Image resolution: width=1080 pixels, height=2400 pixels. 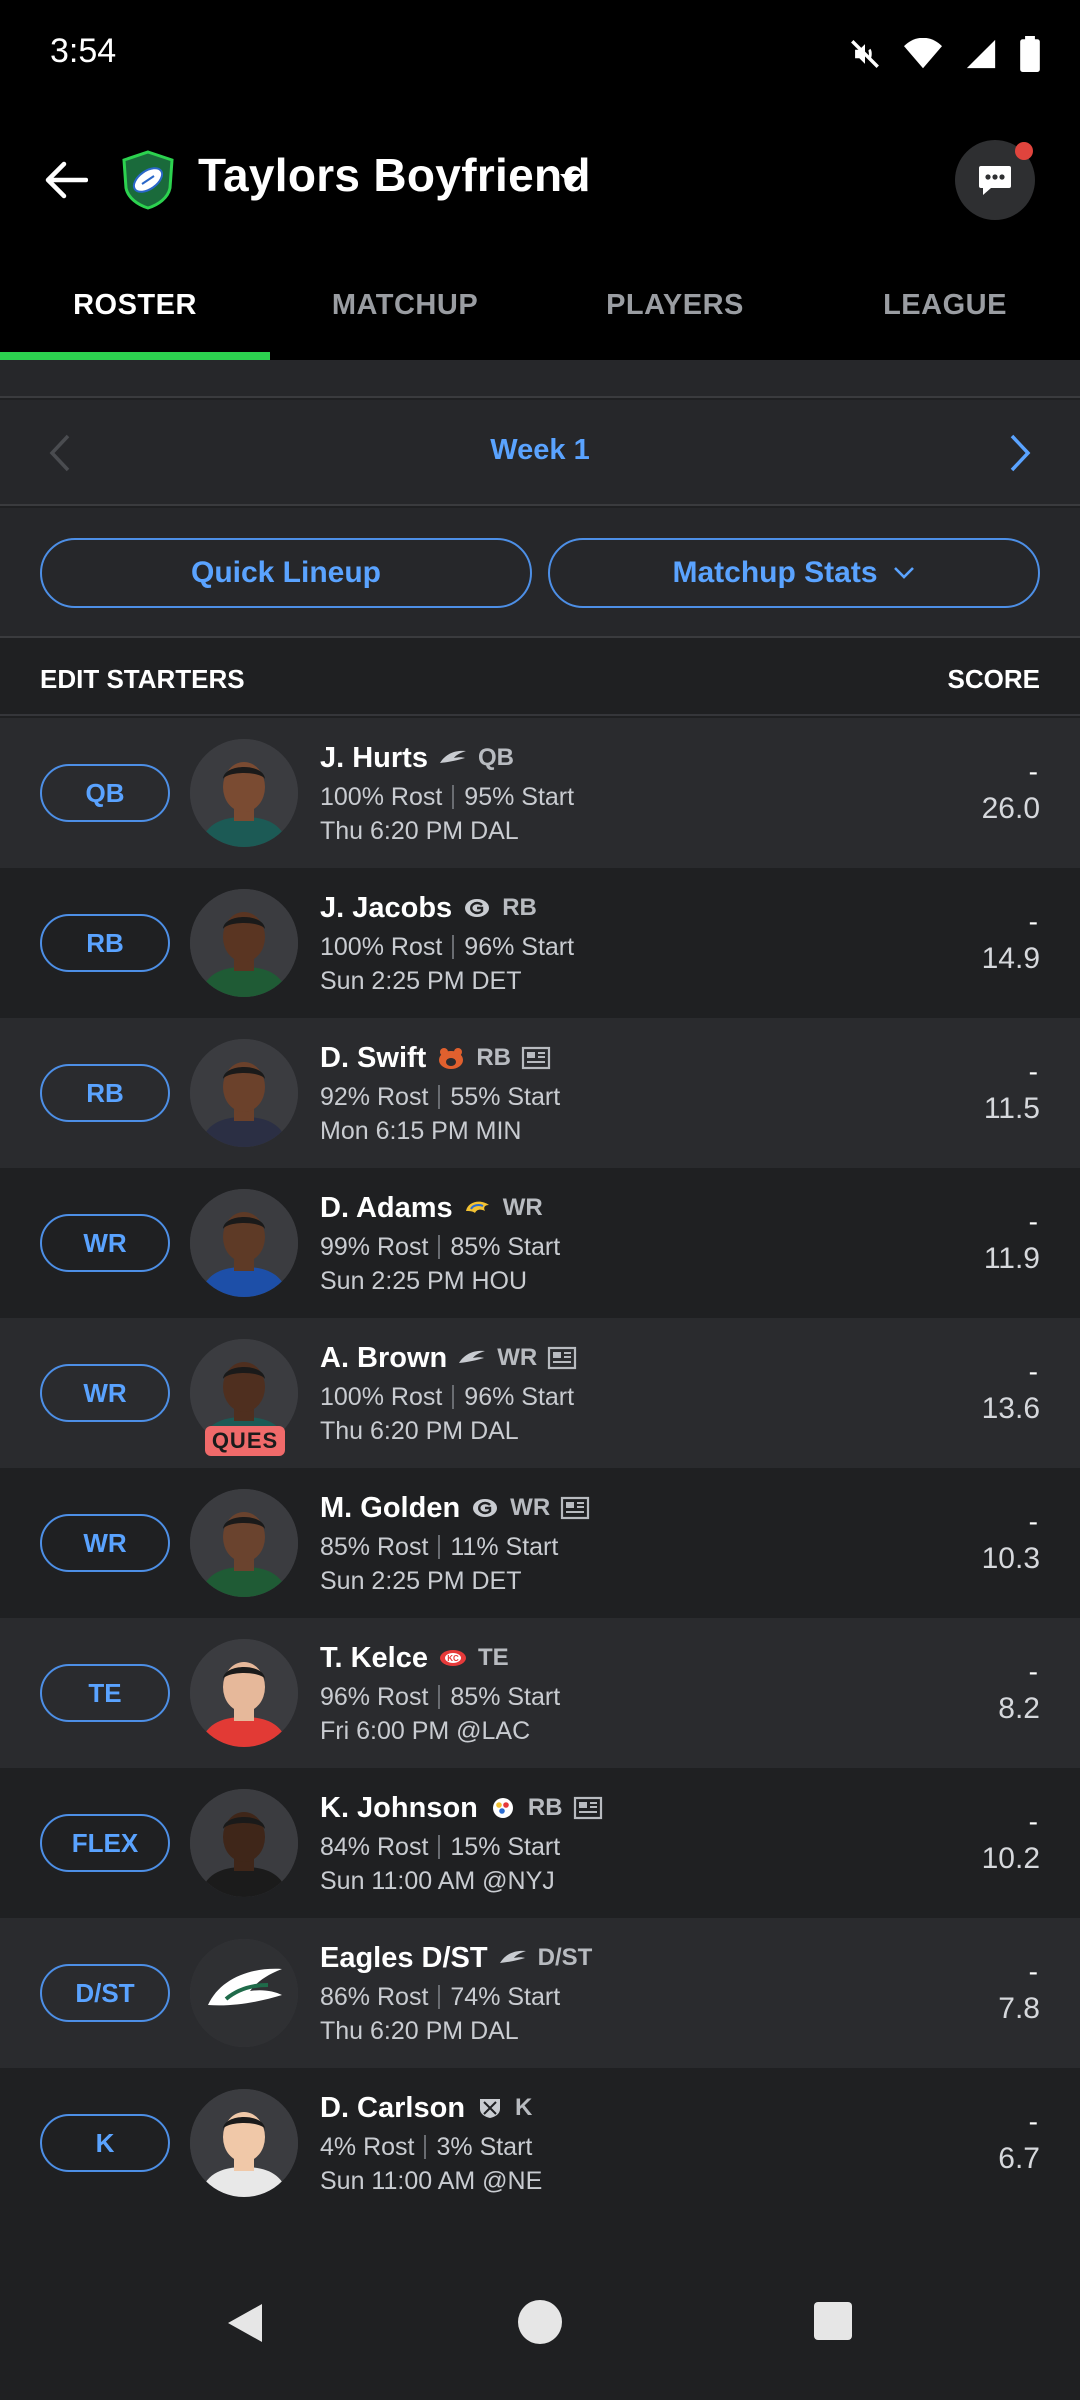 I want to click on slot-button: QB, so click(x=105, y=793).